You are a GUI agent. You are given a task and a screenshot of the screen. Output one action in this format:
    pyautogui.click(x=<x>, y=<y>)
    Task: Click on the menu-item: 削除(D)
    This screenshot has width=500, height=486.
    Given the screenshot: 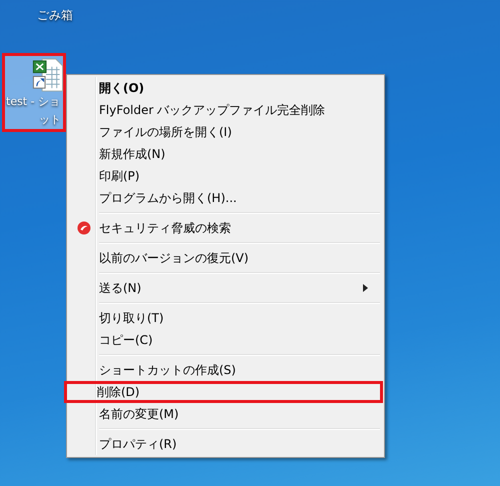 What is the action you would take?
    pyautogui.click(x=223, y=392)
    